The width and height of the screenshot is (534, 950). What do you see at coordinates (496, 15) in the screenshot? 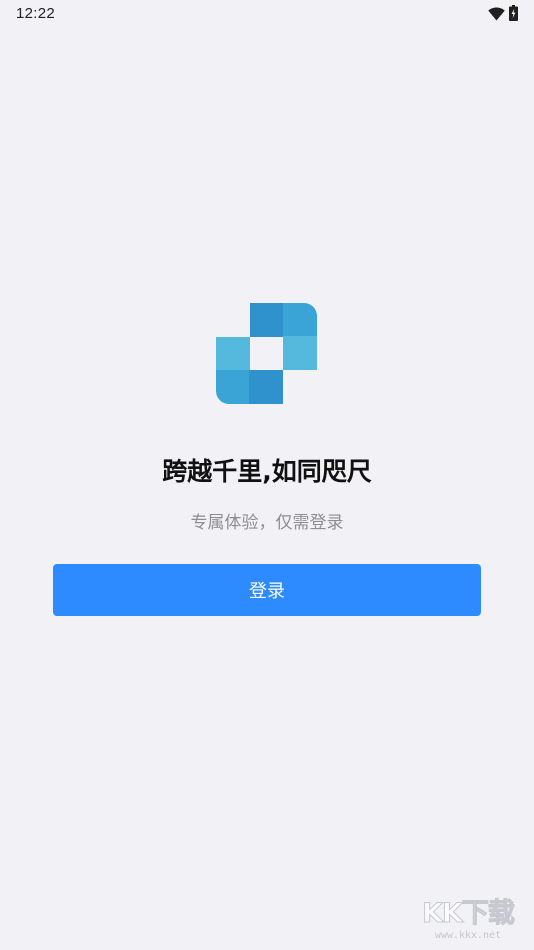
I see `wifi-icon` at bounding box center [496, 15].